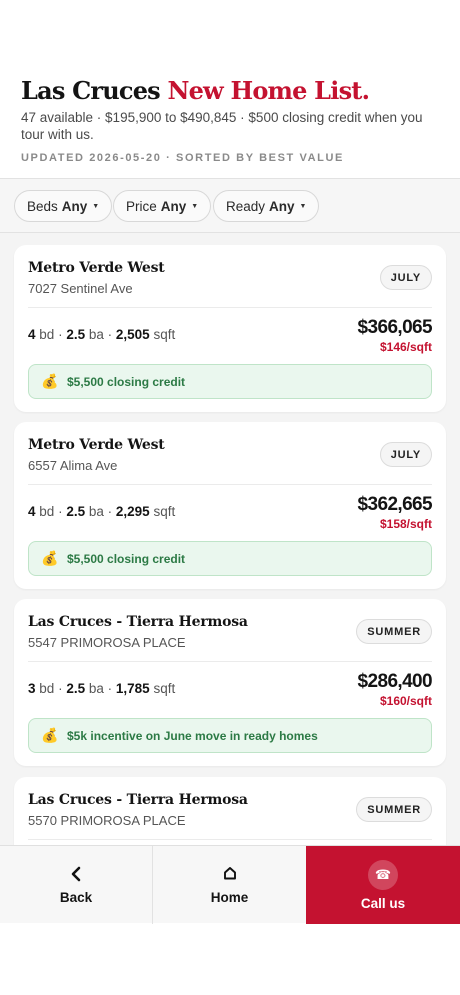 Image resolution: width=460 pixels, height=995 pixels. I want to click on filter-price-value: Any, so click(173, 206).